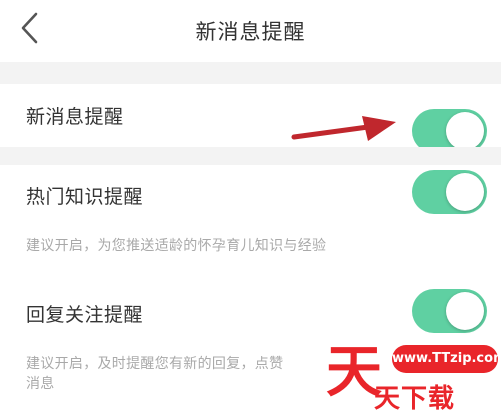 This screenshot has height=413, width=501. I want to click on toggle-popular-knowledge, so click(449, 192).